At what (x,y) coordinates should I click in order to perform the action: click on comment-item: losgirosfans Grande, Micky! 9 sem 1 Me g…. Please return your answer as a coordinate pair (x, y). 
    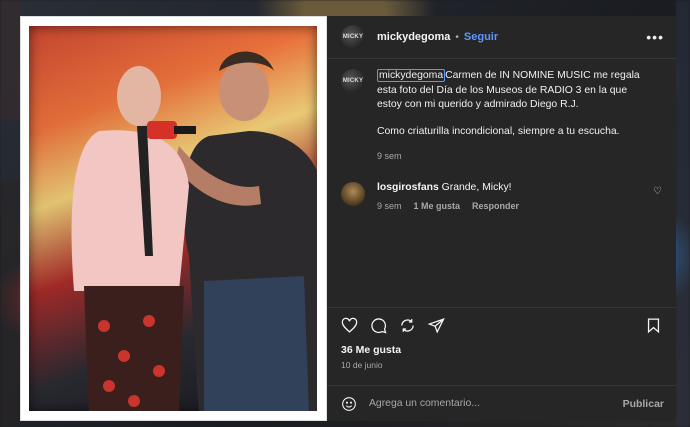
    Looking at the image, I should click on (501, 196).